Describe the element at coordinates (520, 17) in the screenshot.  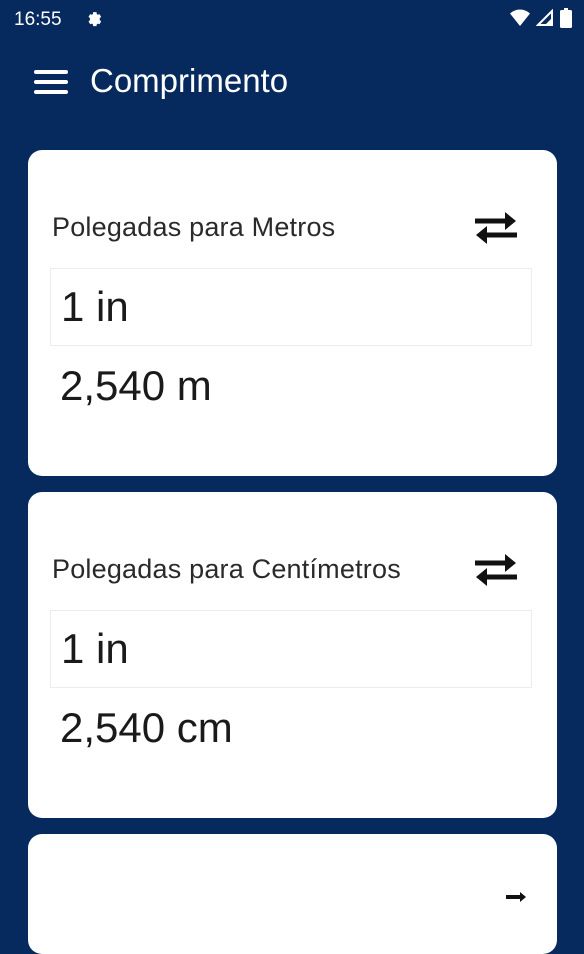
I see `wifi-icon` at that location.